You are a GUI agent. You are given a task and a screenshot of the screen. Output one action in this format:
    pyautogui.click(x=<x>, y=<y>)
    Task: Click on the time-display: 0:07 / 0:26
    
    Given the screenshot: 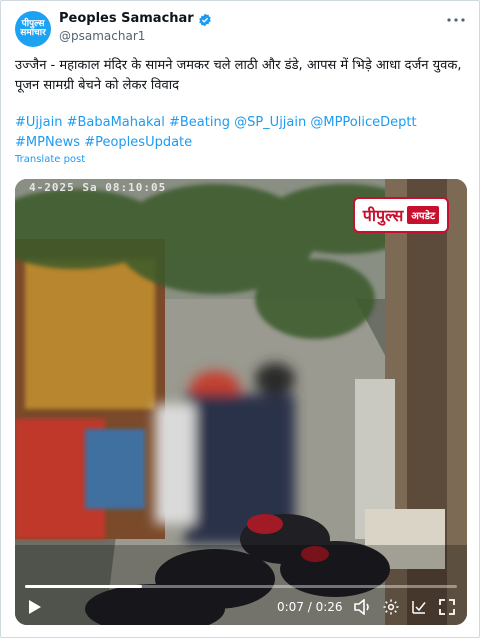 What is the action you would take?
    pyautogui.click(x=310, y=607)
    